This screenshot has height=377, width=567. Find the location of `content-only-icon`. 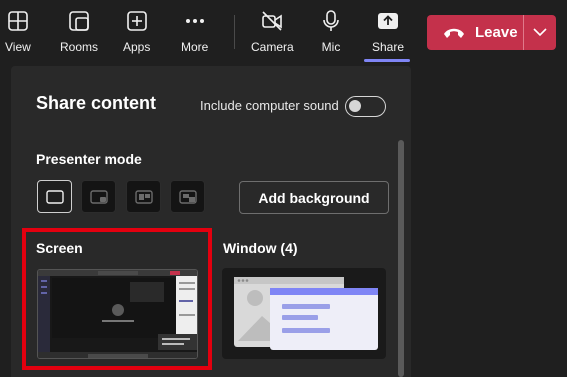

content-only-icon is located at coordinates (54, 196).